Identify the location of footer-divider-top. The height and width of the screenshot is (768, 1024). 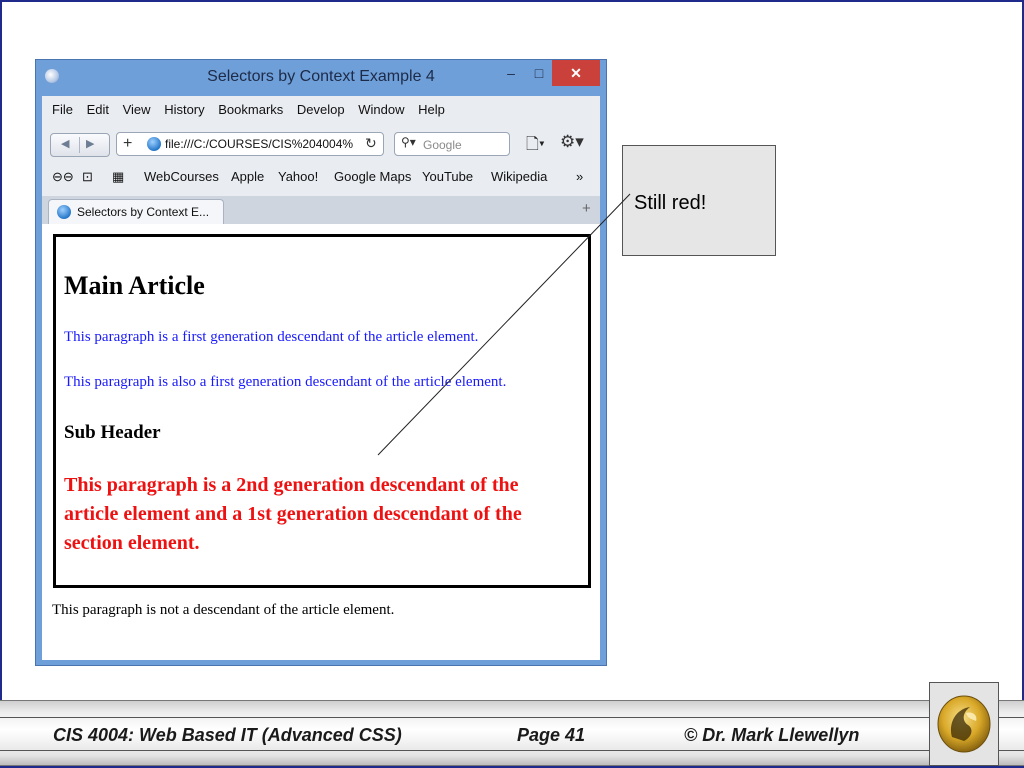
(512, 717).